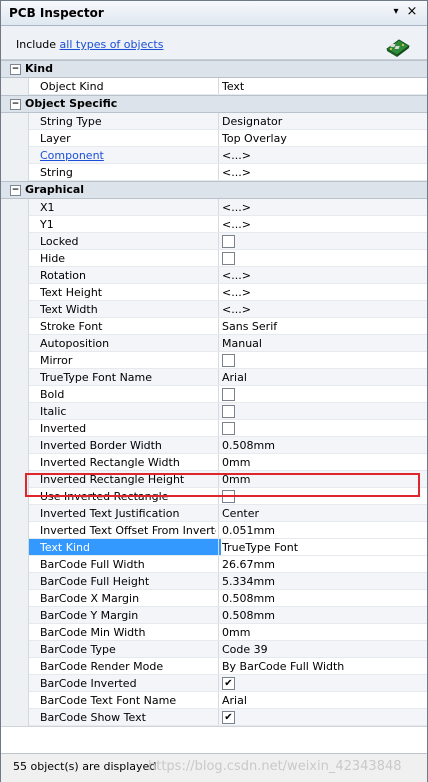  I want to click on property-row-hide: Hide, so click(214, 258).